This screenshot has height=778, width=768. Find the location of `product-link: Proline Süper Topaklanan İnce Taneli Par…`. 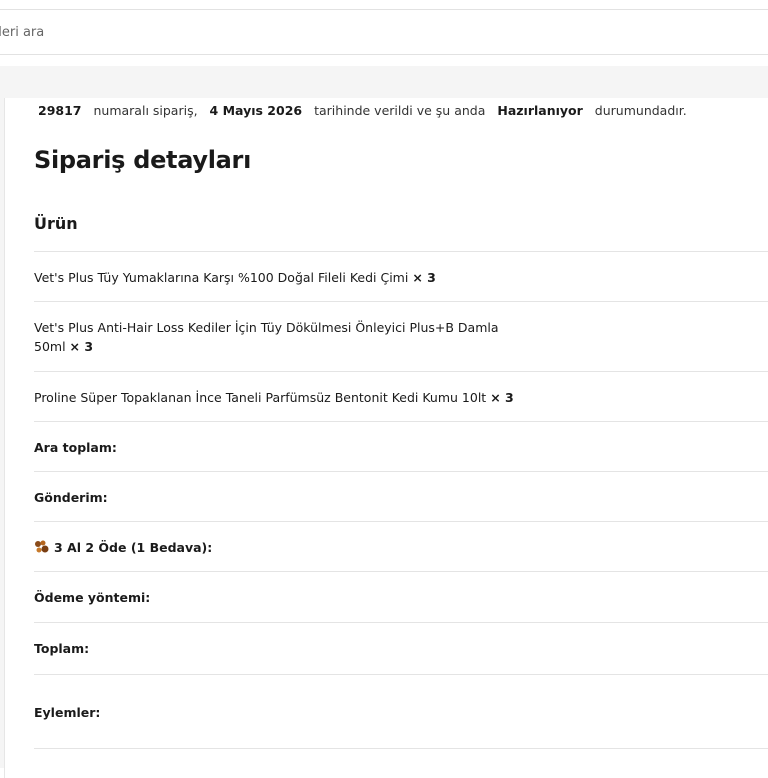

product-link: Proline Süper Topaklanan İnce Taneli Par… is located at coordinates (260, 397).